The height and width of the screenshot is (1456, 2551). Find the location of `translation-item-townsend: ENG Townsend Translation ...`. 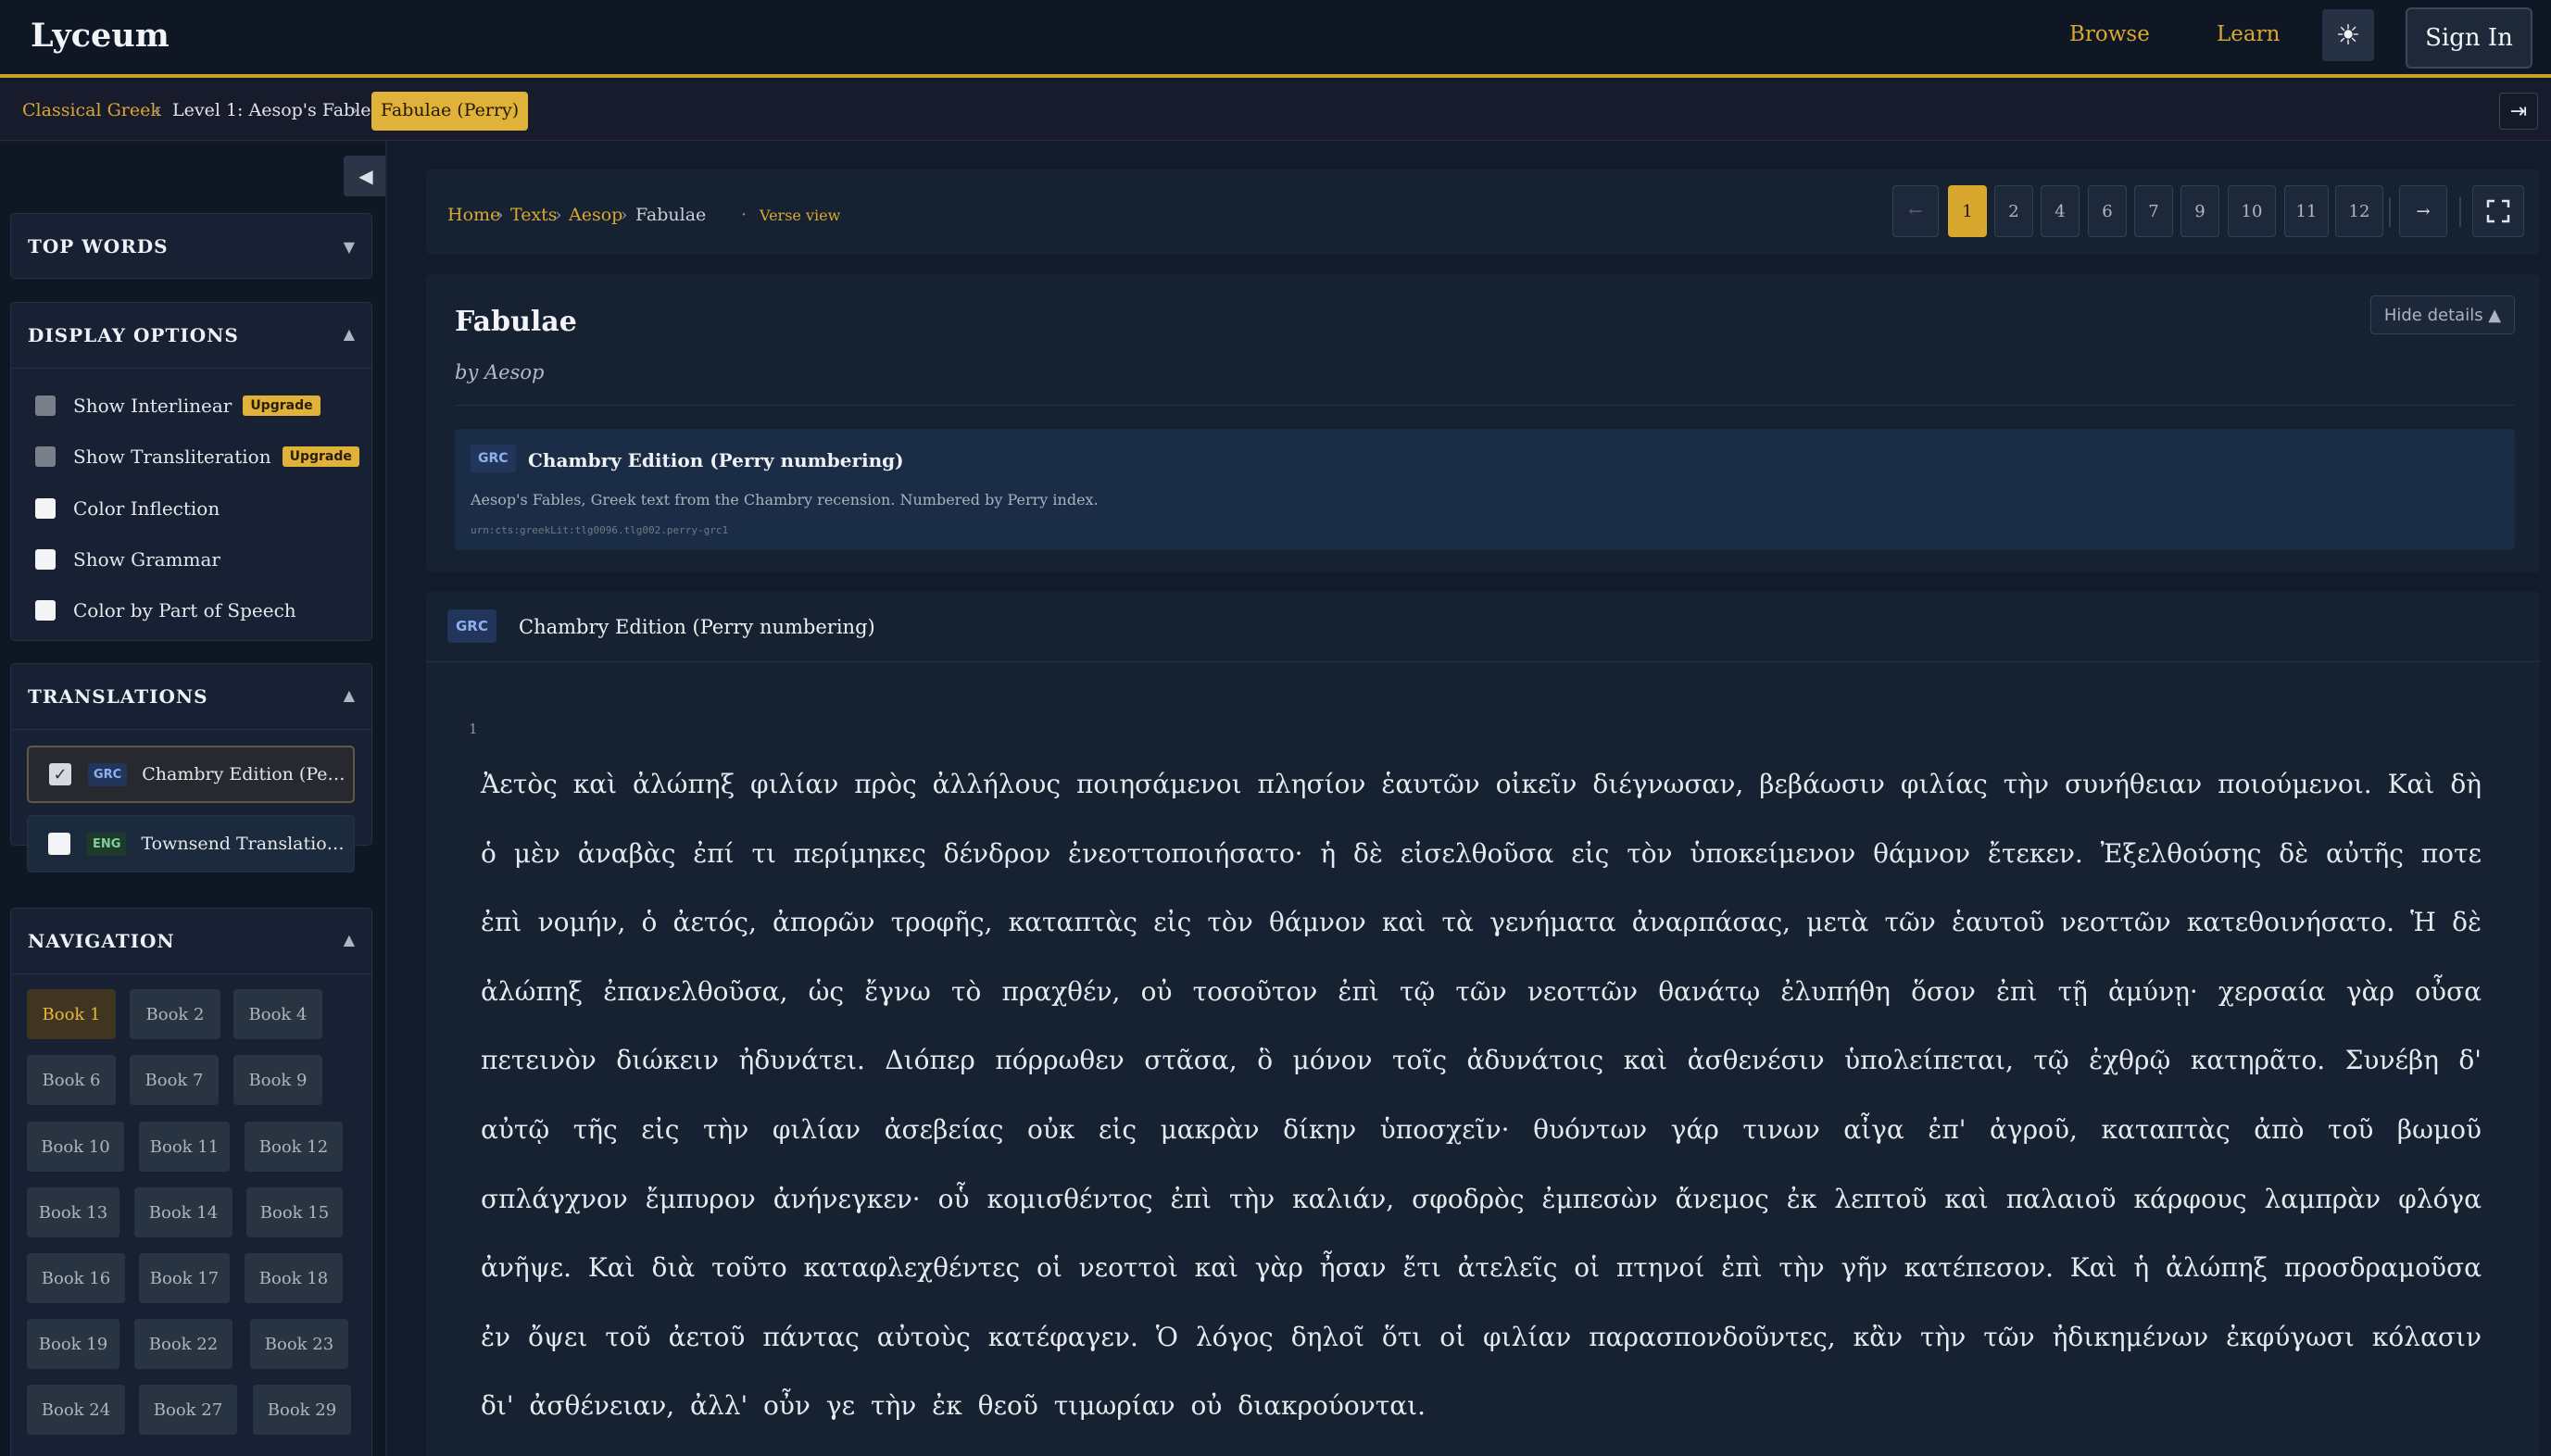

translation-item-townsend: ENG Townsend Translation ... is located at coordinates (191, 843).